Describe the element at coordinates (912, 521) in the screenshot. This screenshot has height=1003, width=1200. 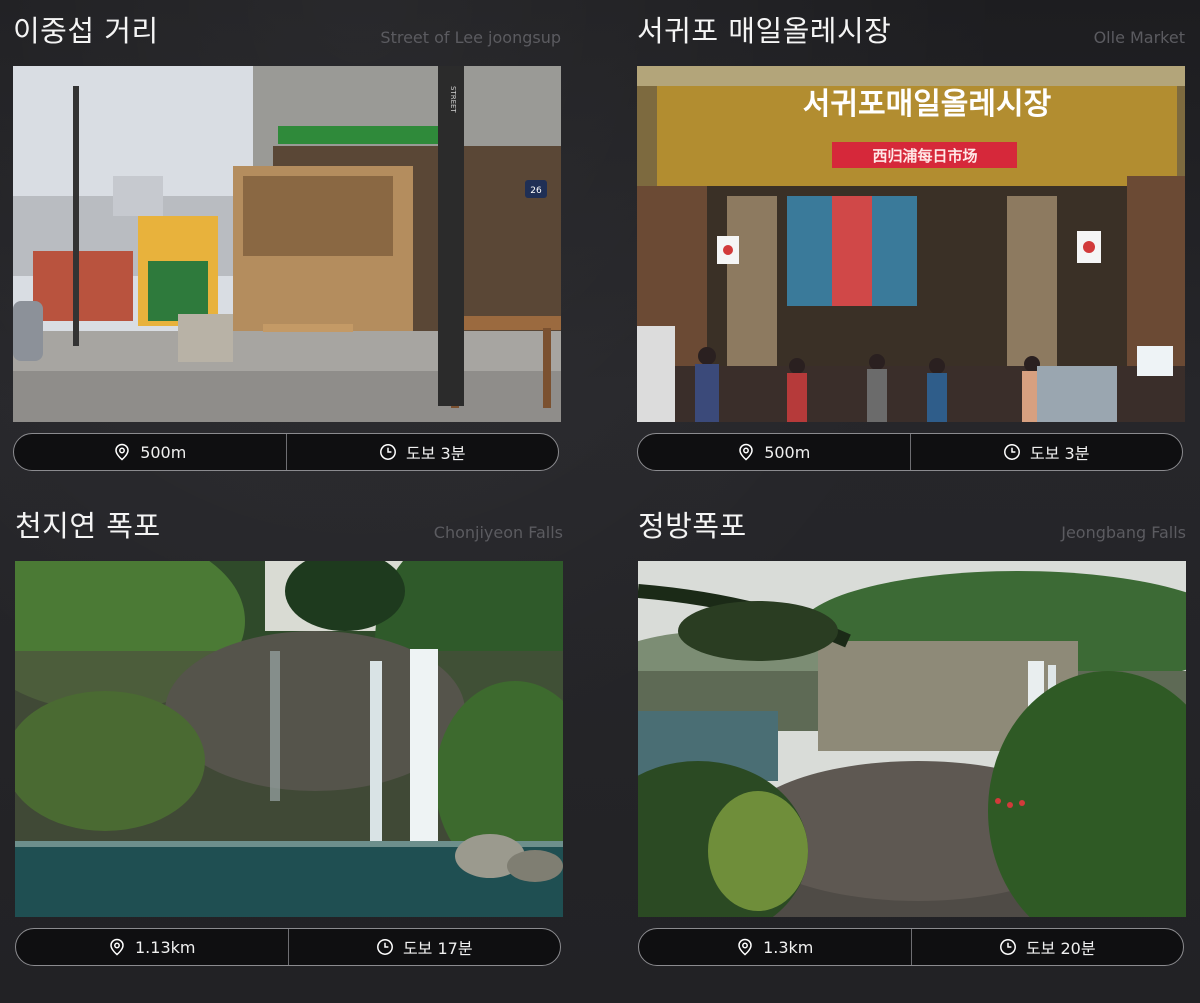
I see `card-header: 정방폭포 Jeongbang Falls` at that location.